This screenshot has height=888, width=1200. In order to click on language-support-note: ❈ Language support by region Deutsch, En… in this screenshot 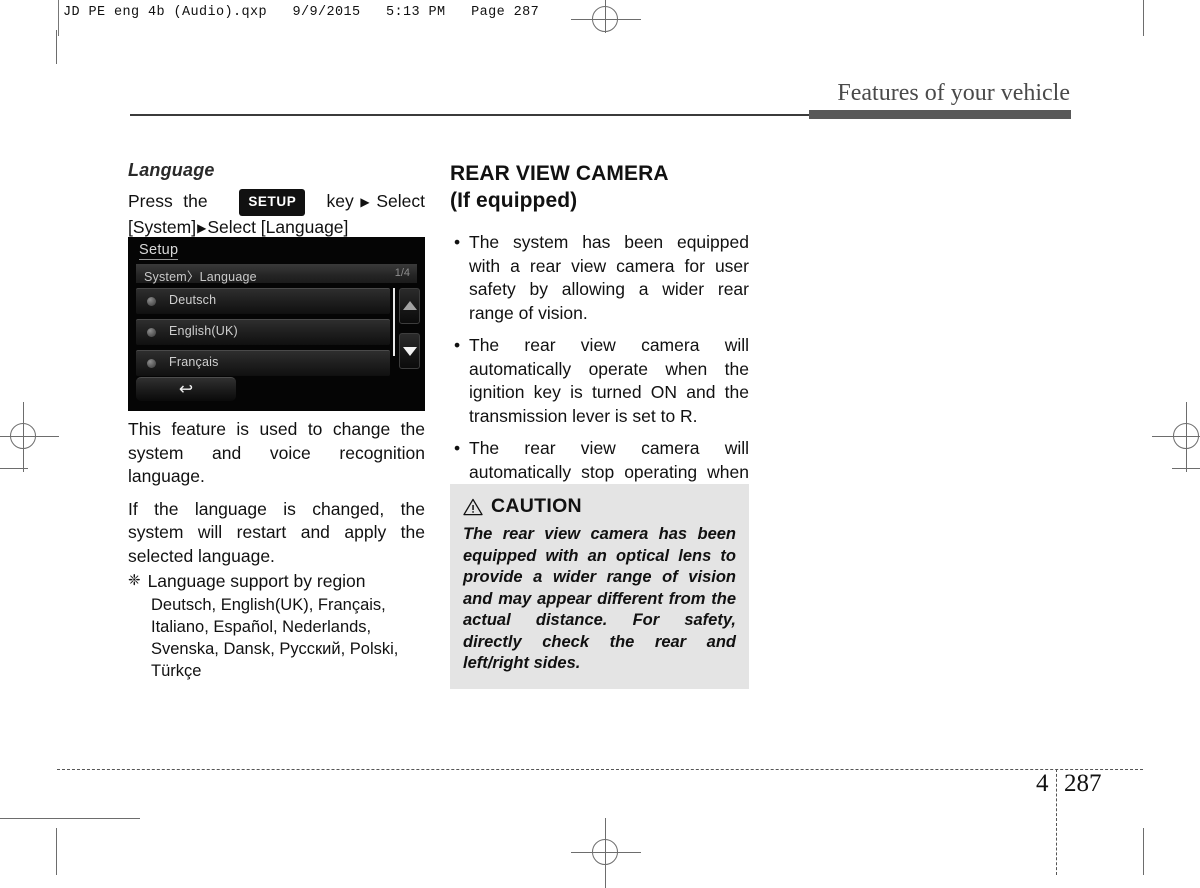, I will do `click(276, 625)`.